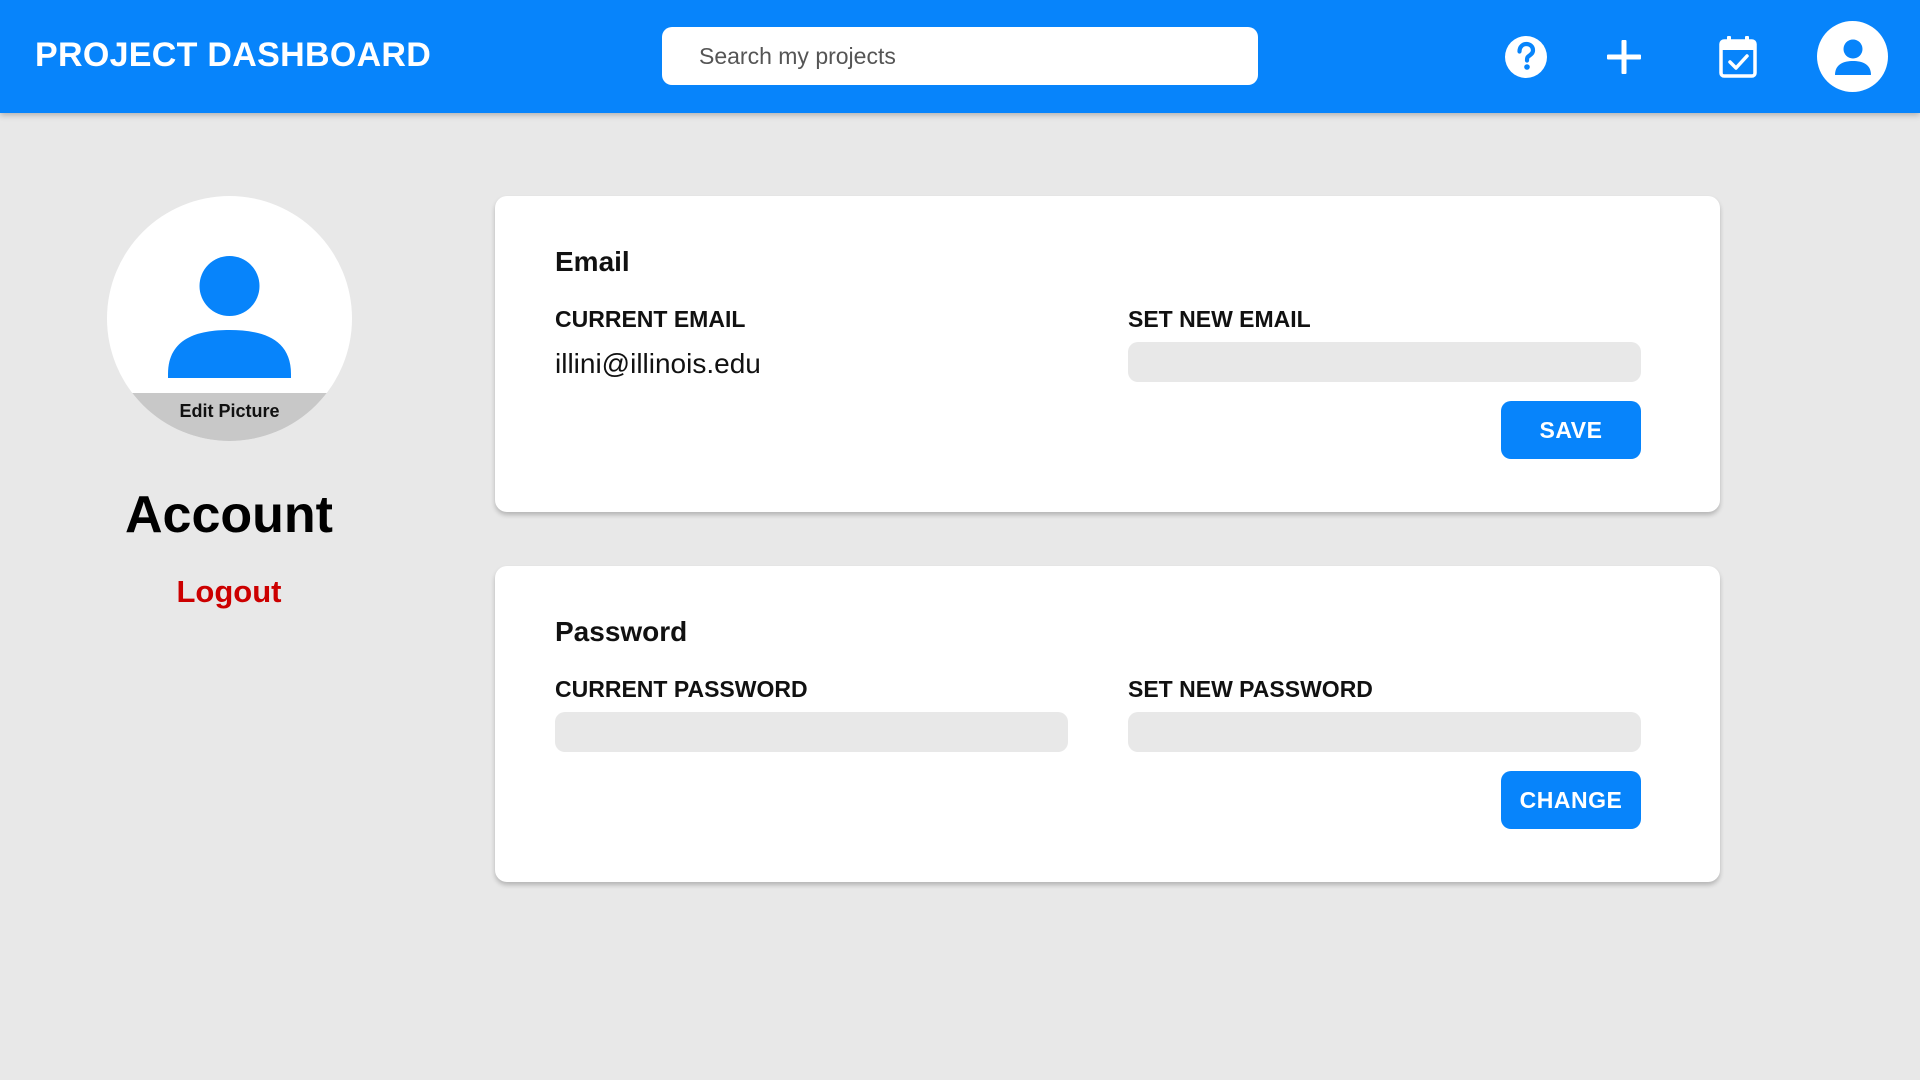 Image resolution: width=1920 pixels, height=1080 pixels. Describe the element at coordinates (1384, 362) in the screenshot. I see `new-email-field` at that location.